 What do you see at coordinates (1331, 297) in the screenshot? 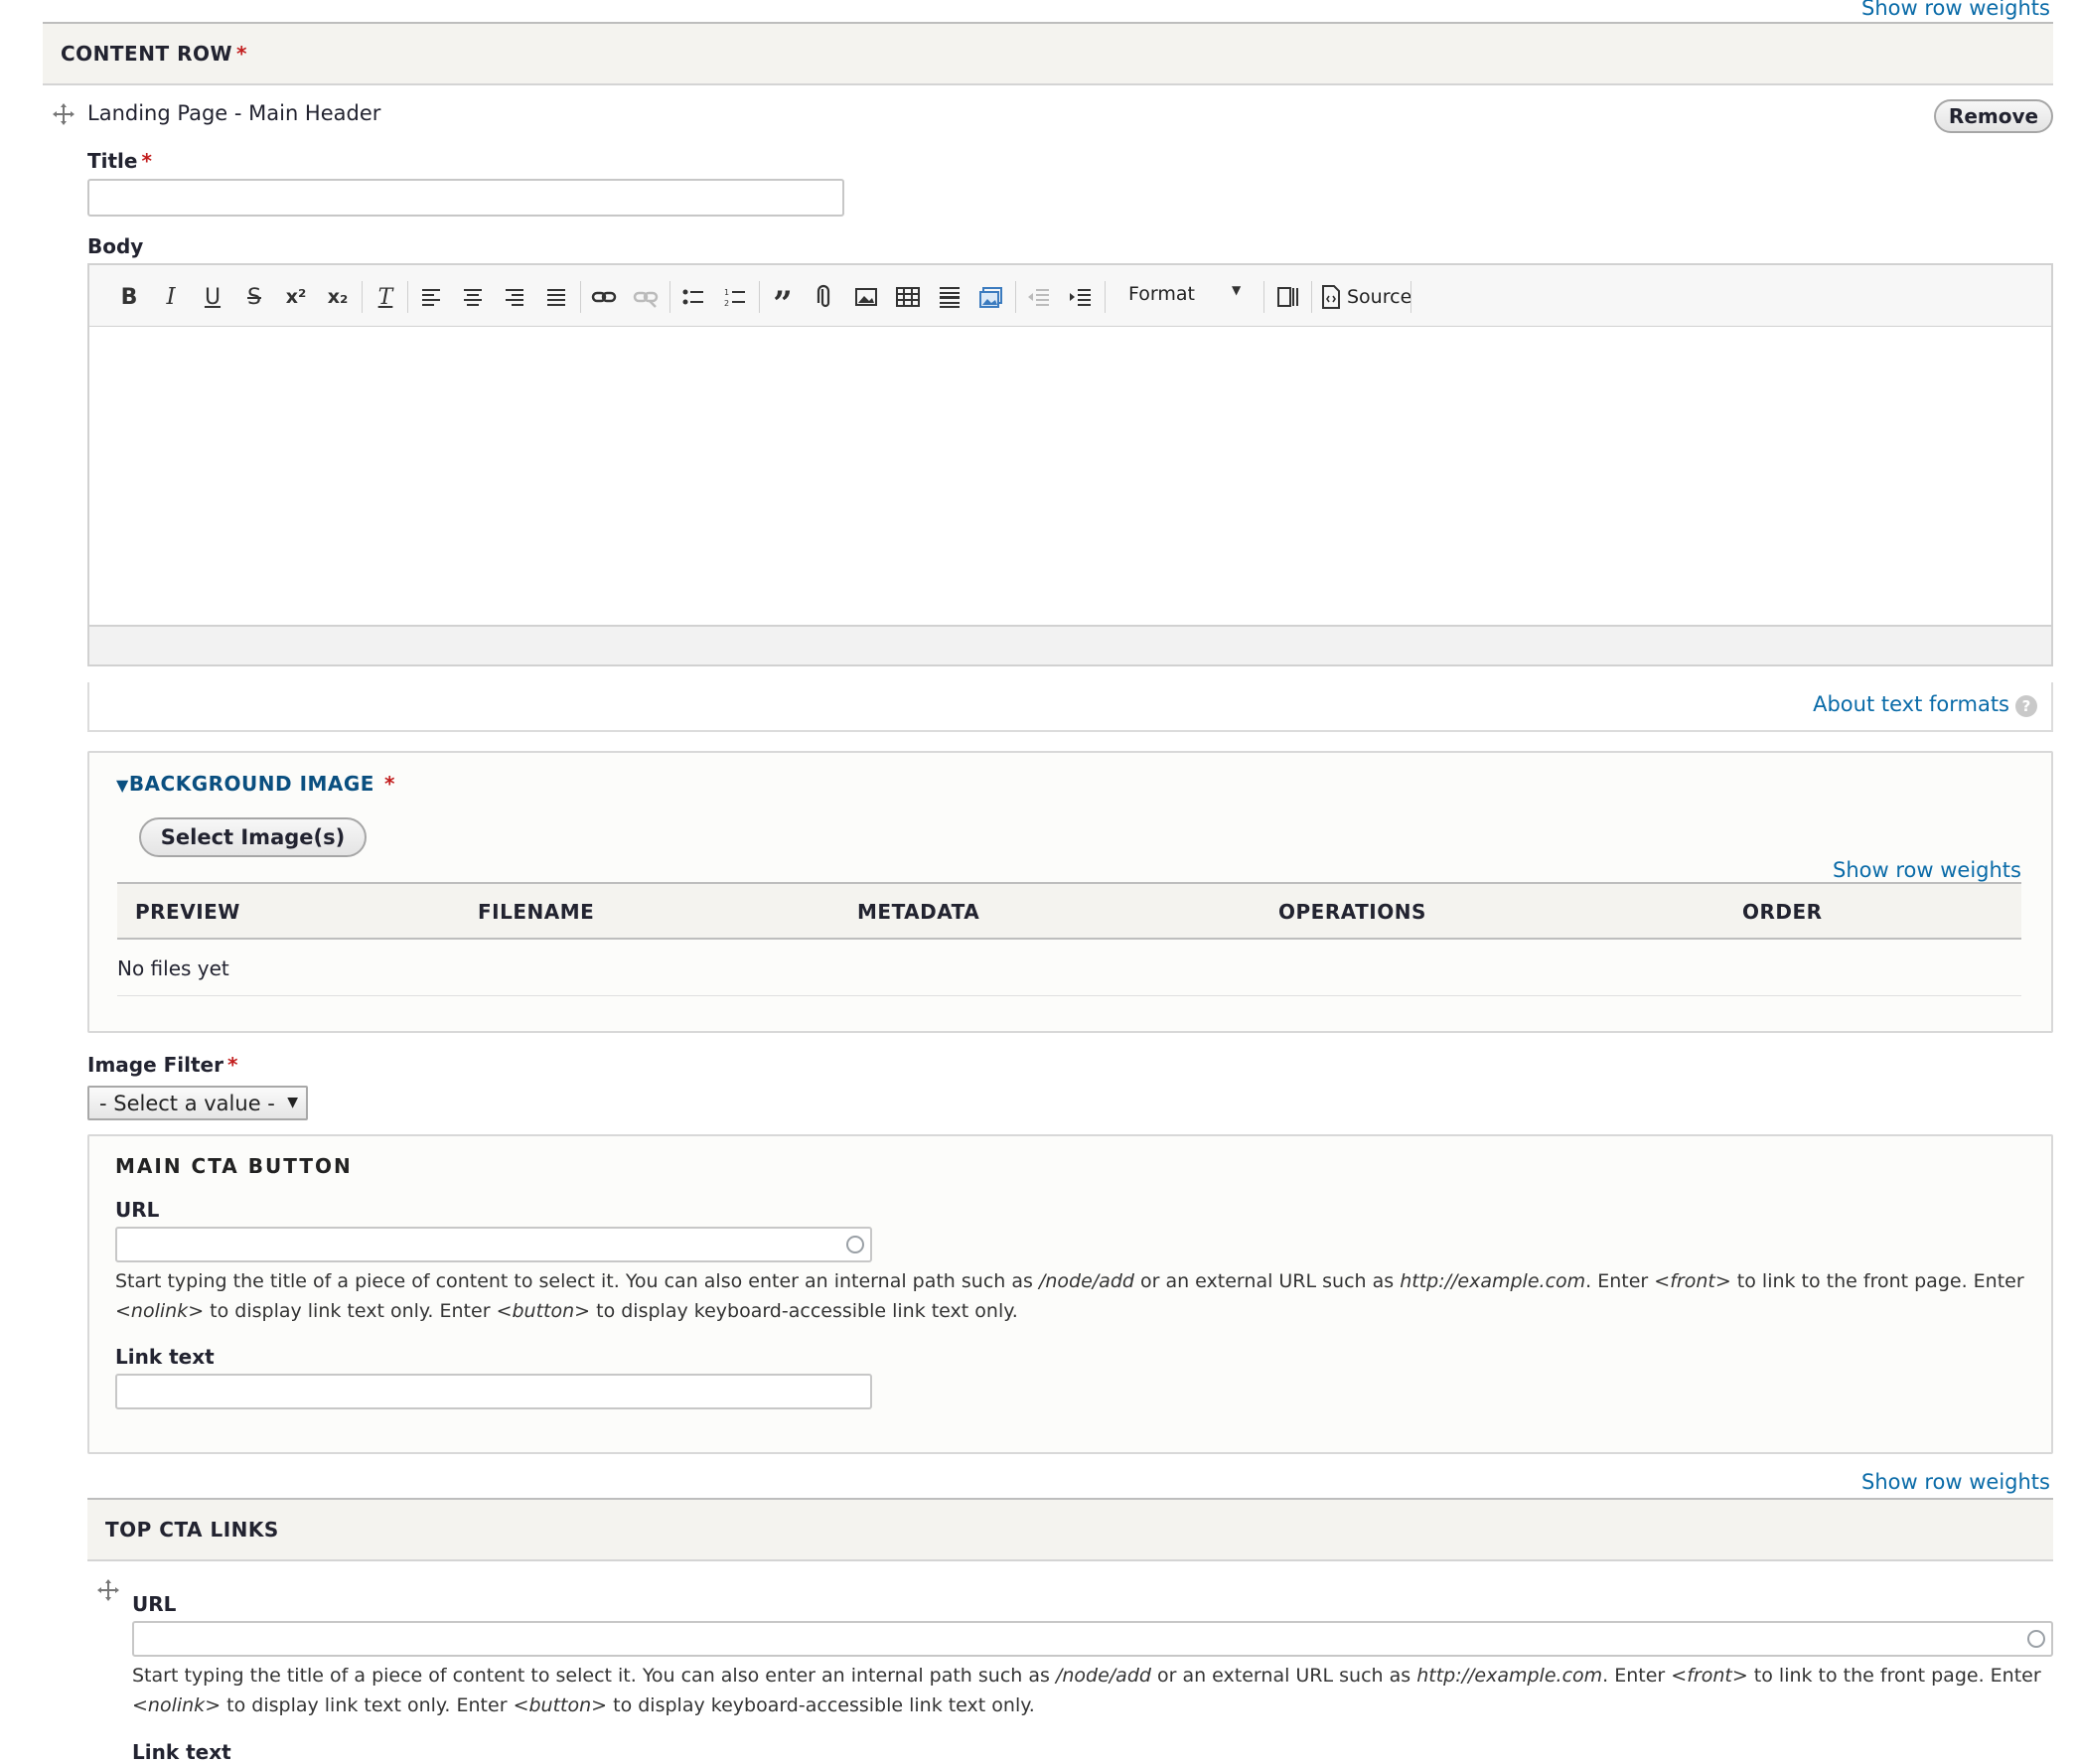
I see `source-icon` at bounding box center [1331, 297].